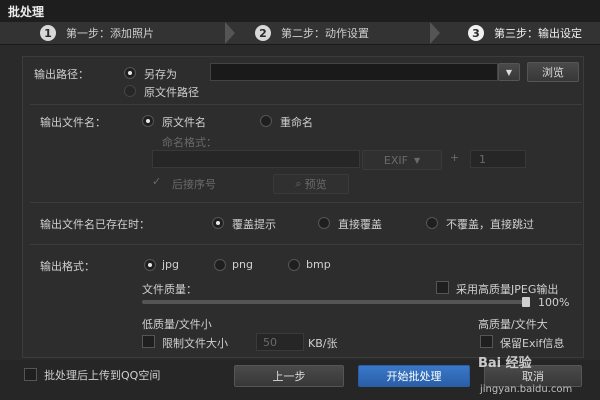  What do you see at coordinates (476, 33) in the screenshot?
I see `step-3-number: 3` at bounding box center [476, 33].